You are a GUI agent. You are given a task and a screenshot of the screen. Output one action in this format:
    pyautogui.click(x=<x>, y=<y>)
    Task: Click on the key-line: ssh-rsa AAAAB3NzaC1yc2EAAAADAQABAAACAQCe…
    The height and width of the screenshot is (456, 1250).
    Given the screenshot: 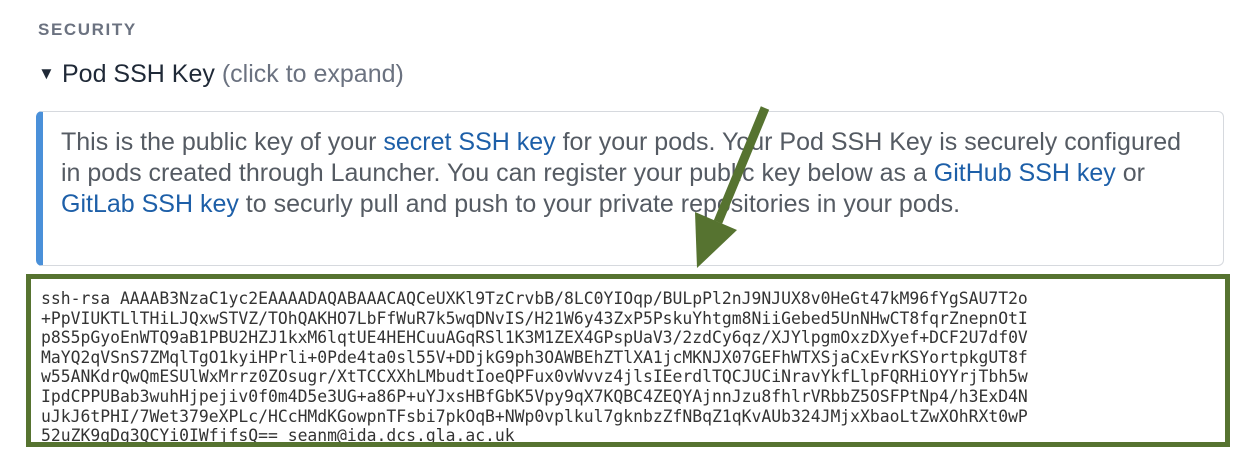 What is the action you would take?
    pyautogui.click(x=534, y=298)
    